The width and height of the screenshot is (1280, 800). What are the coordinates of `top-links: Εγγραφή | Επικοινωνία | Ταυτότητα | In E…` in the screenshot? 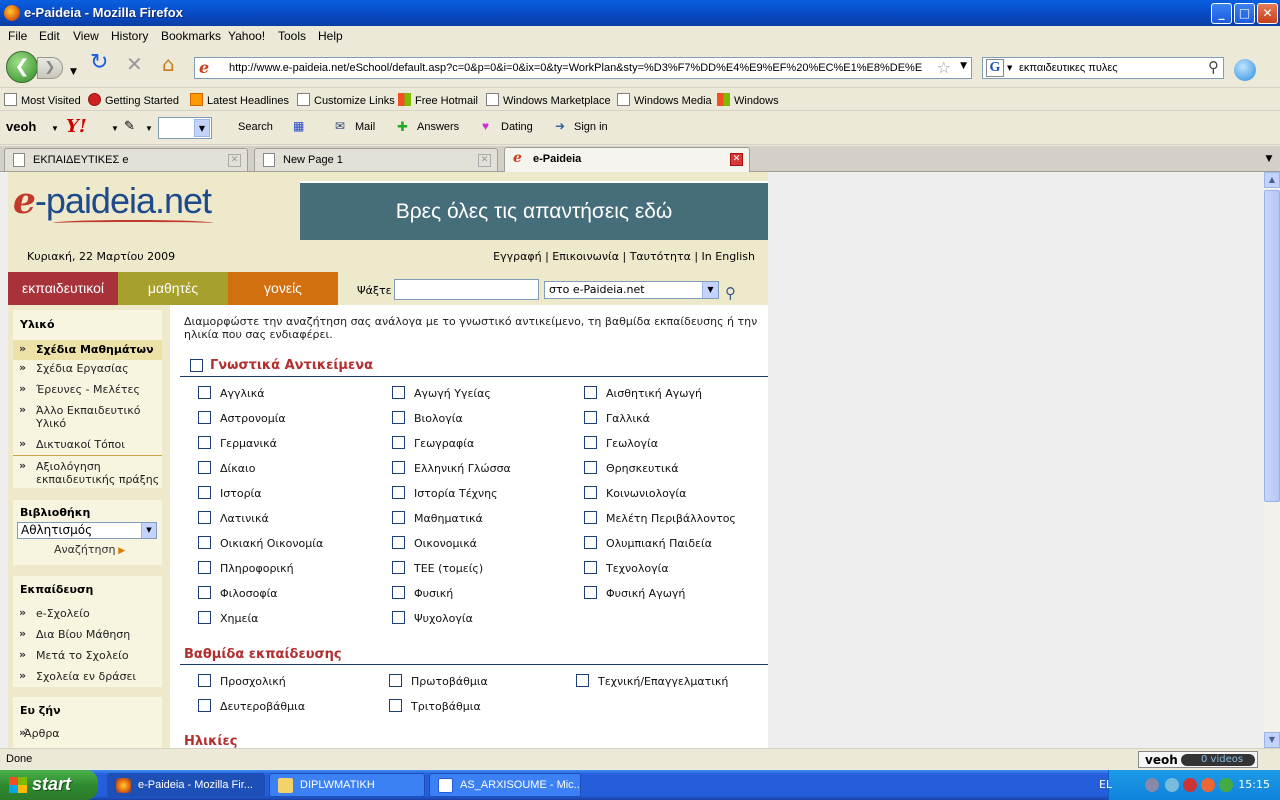 It's located at (624, 256).